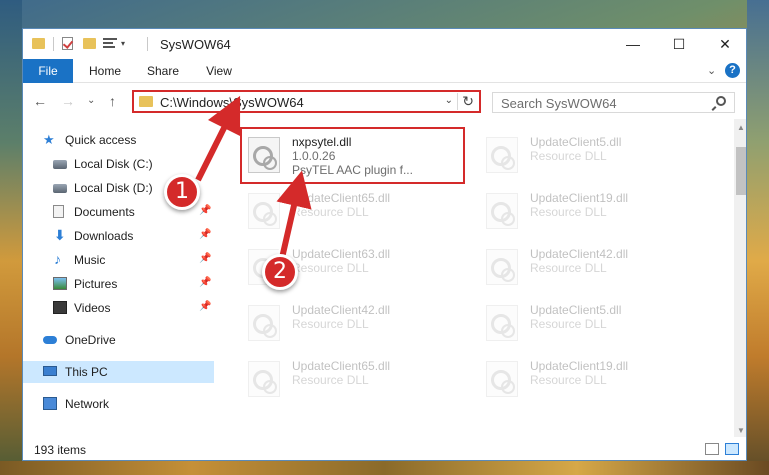  I want to click on large-icons-view-button, so click(732, 449).